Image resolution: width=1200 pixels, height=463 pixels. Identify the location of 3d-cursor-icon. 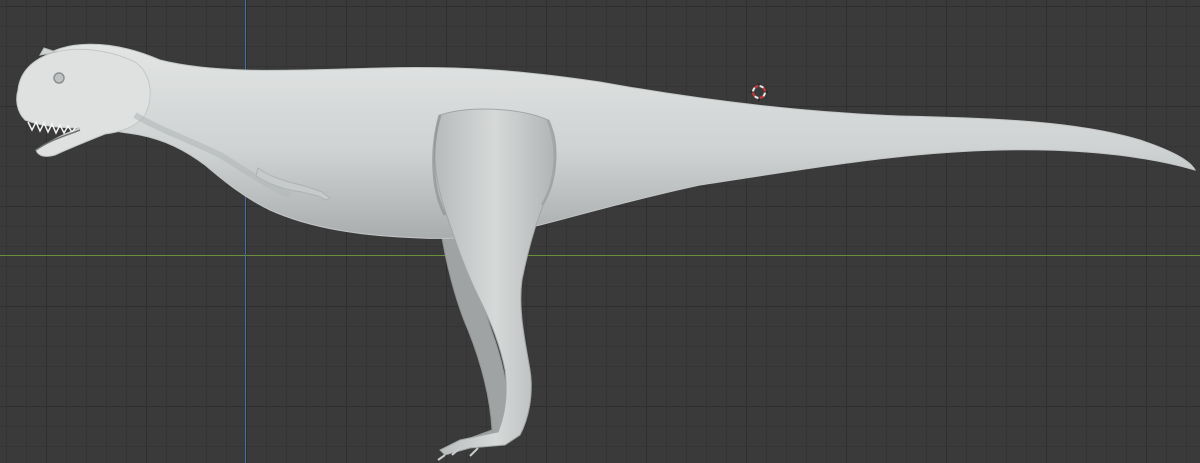
(759, 92).